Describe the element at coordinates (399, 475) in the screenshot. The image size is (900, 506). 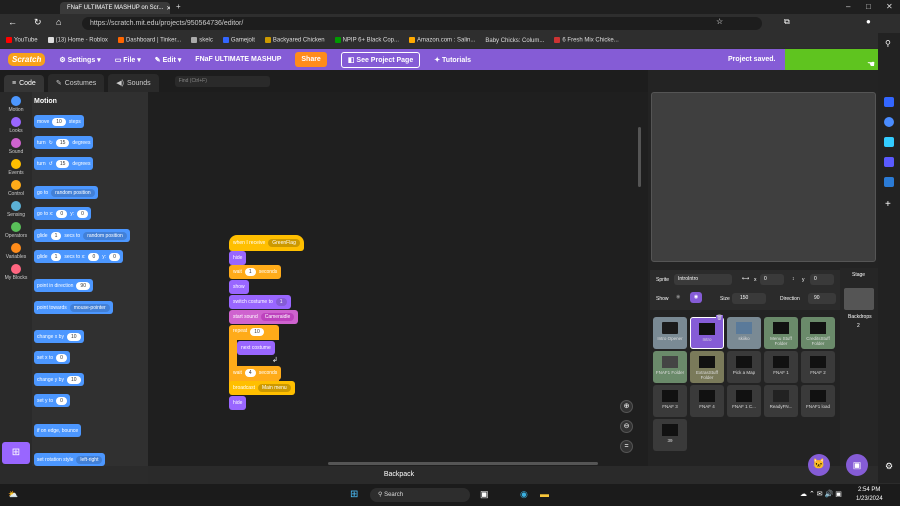
I see `backpack: Backpack` at that location.